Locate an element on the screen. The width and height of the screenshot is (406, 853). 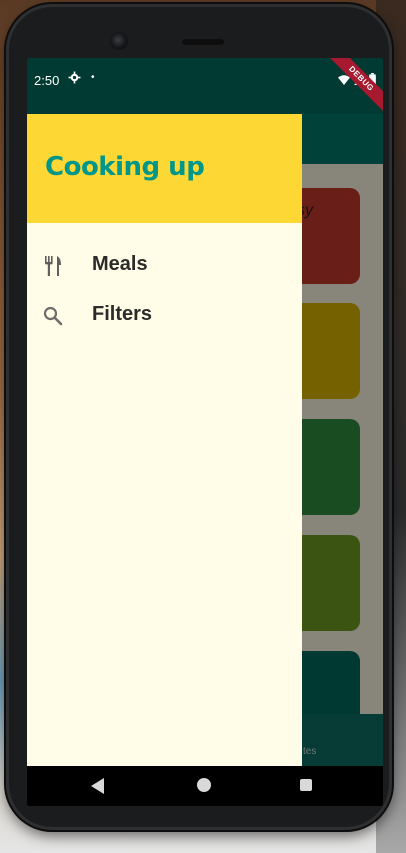
front-camera is located at coordinates (119, 41).